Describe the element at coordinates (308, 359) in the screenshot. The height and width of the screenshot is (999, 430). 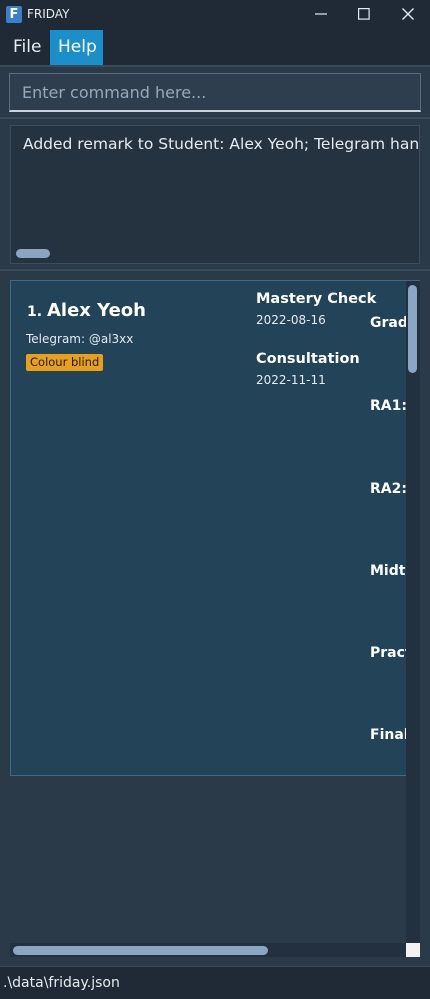
I see `event-title: Consultation` at that location.